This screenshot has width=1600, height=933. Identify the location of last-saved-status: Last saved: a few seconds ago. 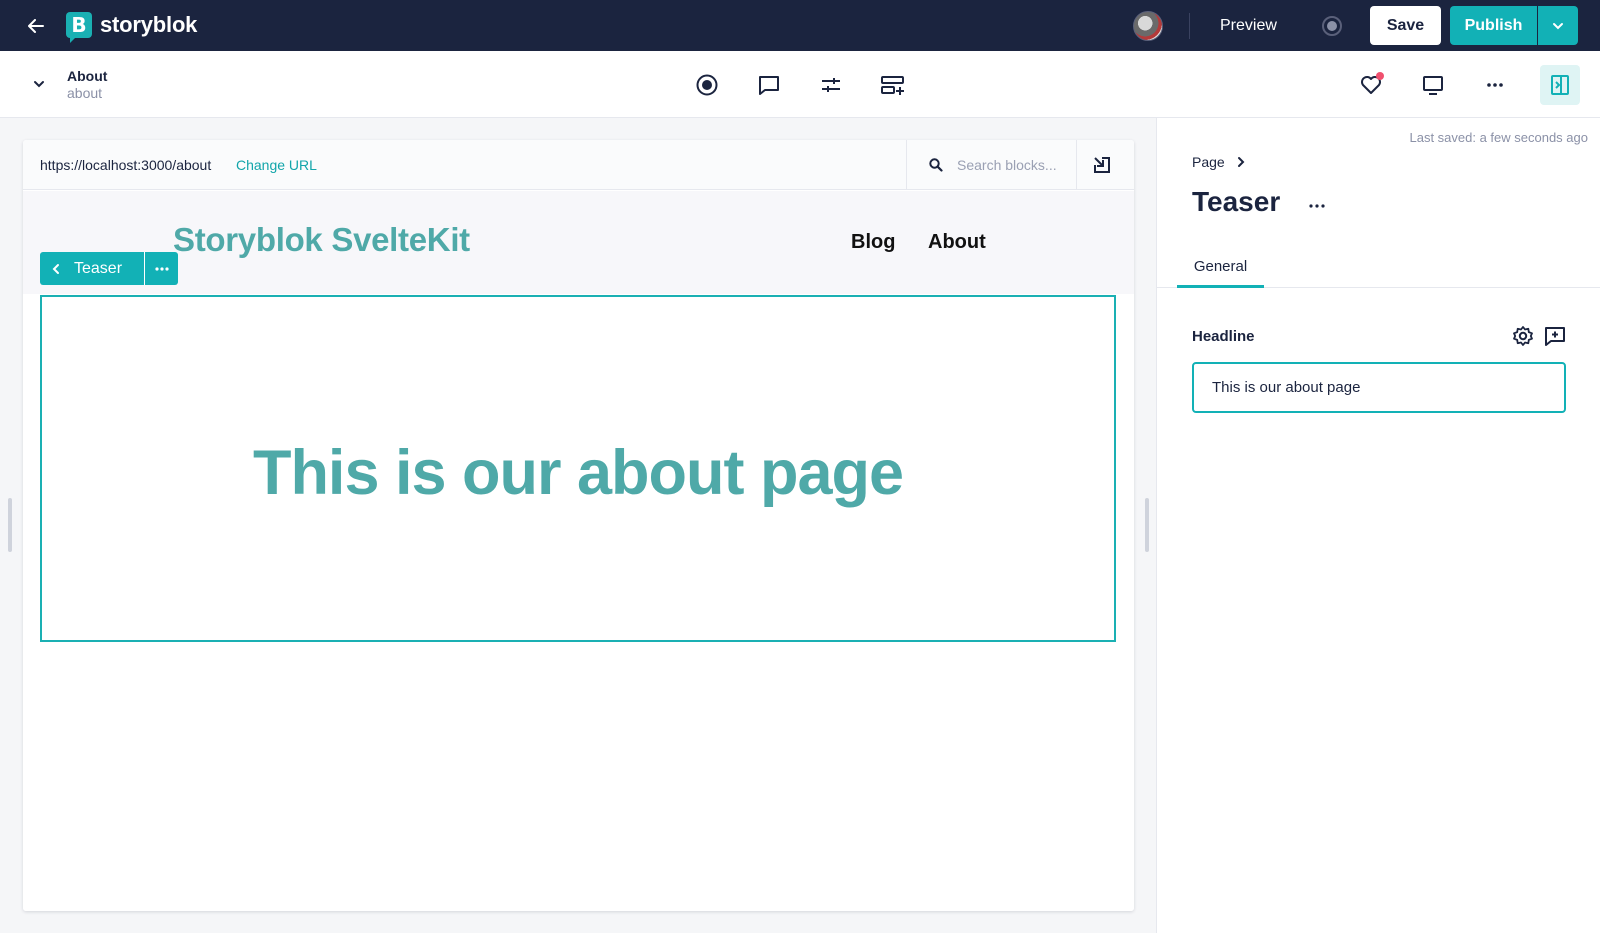
(1498, 137).